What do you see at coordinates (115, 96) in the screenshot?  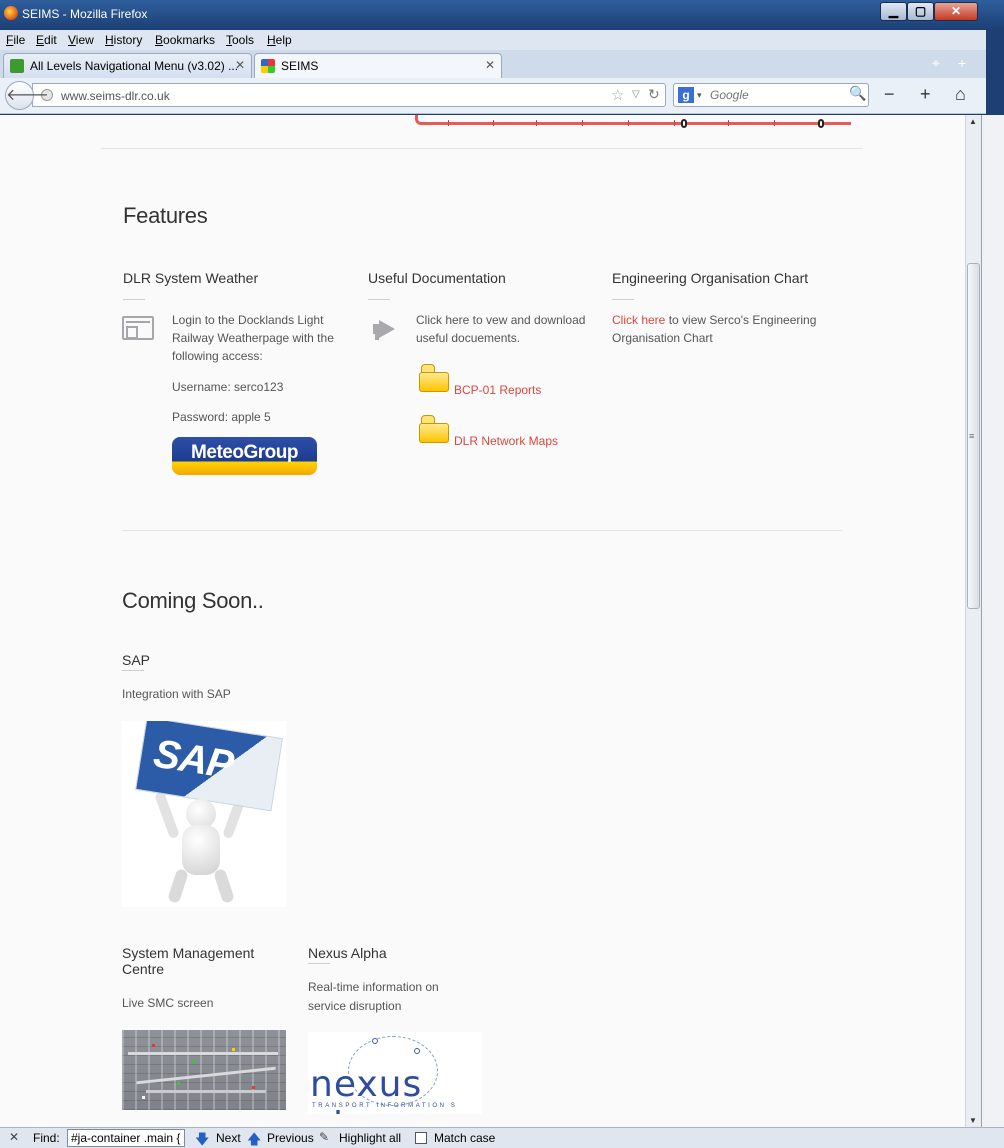 I see `url-text: www.seims-dlr.co.uk` at bounding box center [115, 96].